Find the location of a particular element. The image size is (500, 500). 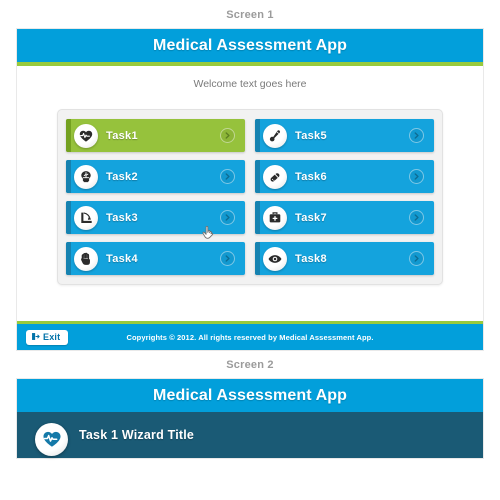

task-item-task4: Task4 is located at coordinates (155, 258).